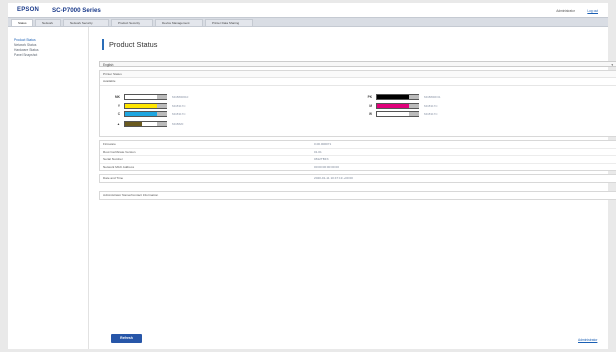 The image size is (616, 352). What do you see at coordinates (178, 123) in the screenshot?
I see `ink-code: MC8820` at bounding box center [178, 123].